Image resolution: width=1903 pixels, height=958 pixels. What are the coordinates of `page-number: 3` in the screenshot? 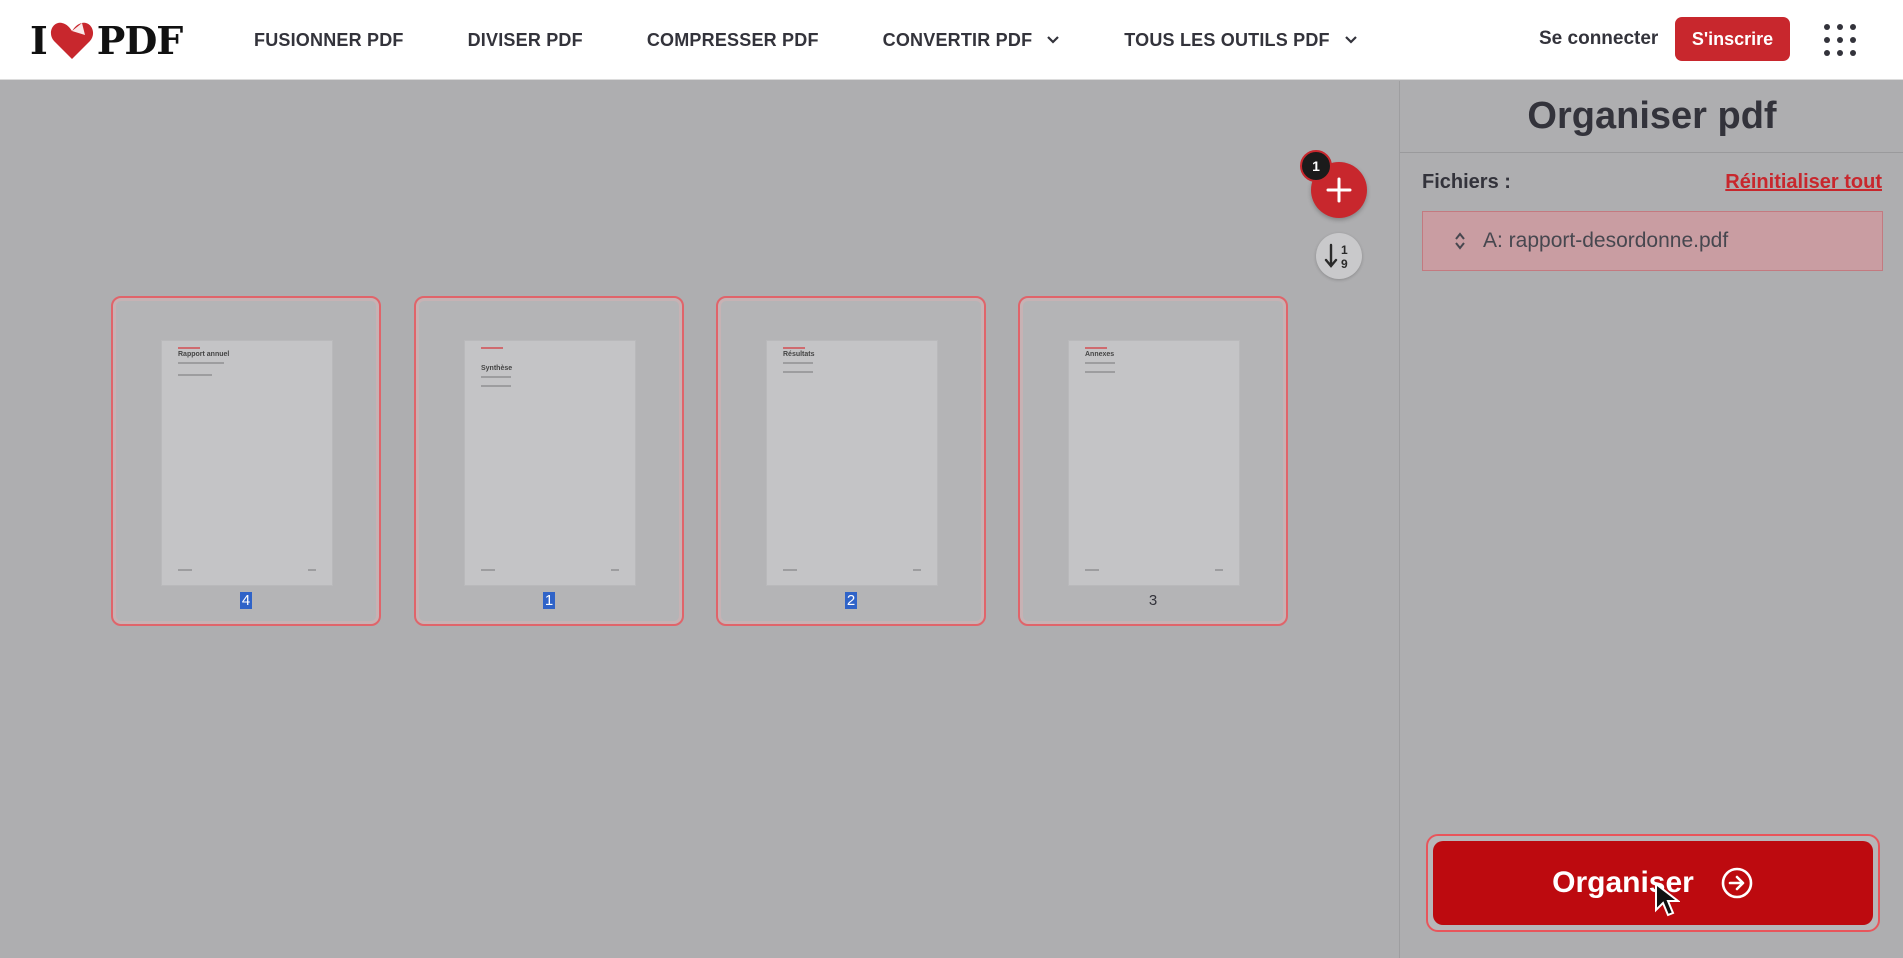 It's located at (1153, 600).